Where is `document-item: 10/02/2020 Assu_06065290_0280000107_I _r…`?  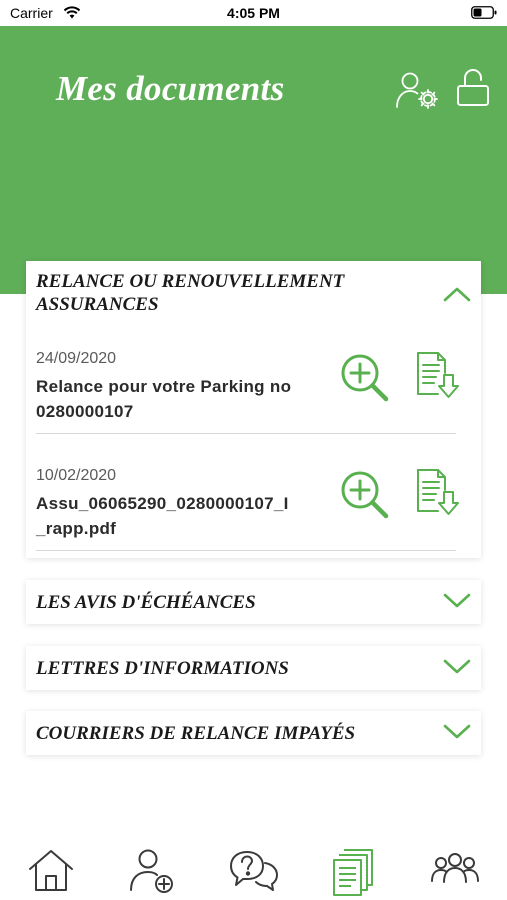
document-item: 10/02/2020 Assu_06065290_0280000107_I _r… is located at coordinates (247, 509).